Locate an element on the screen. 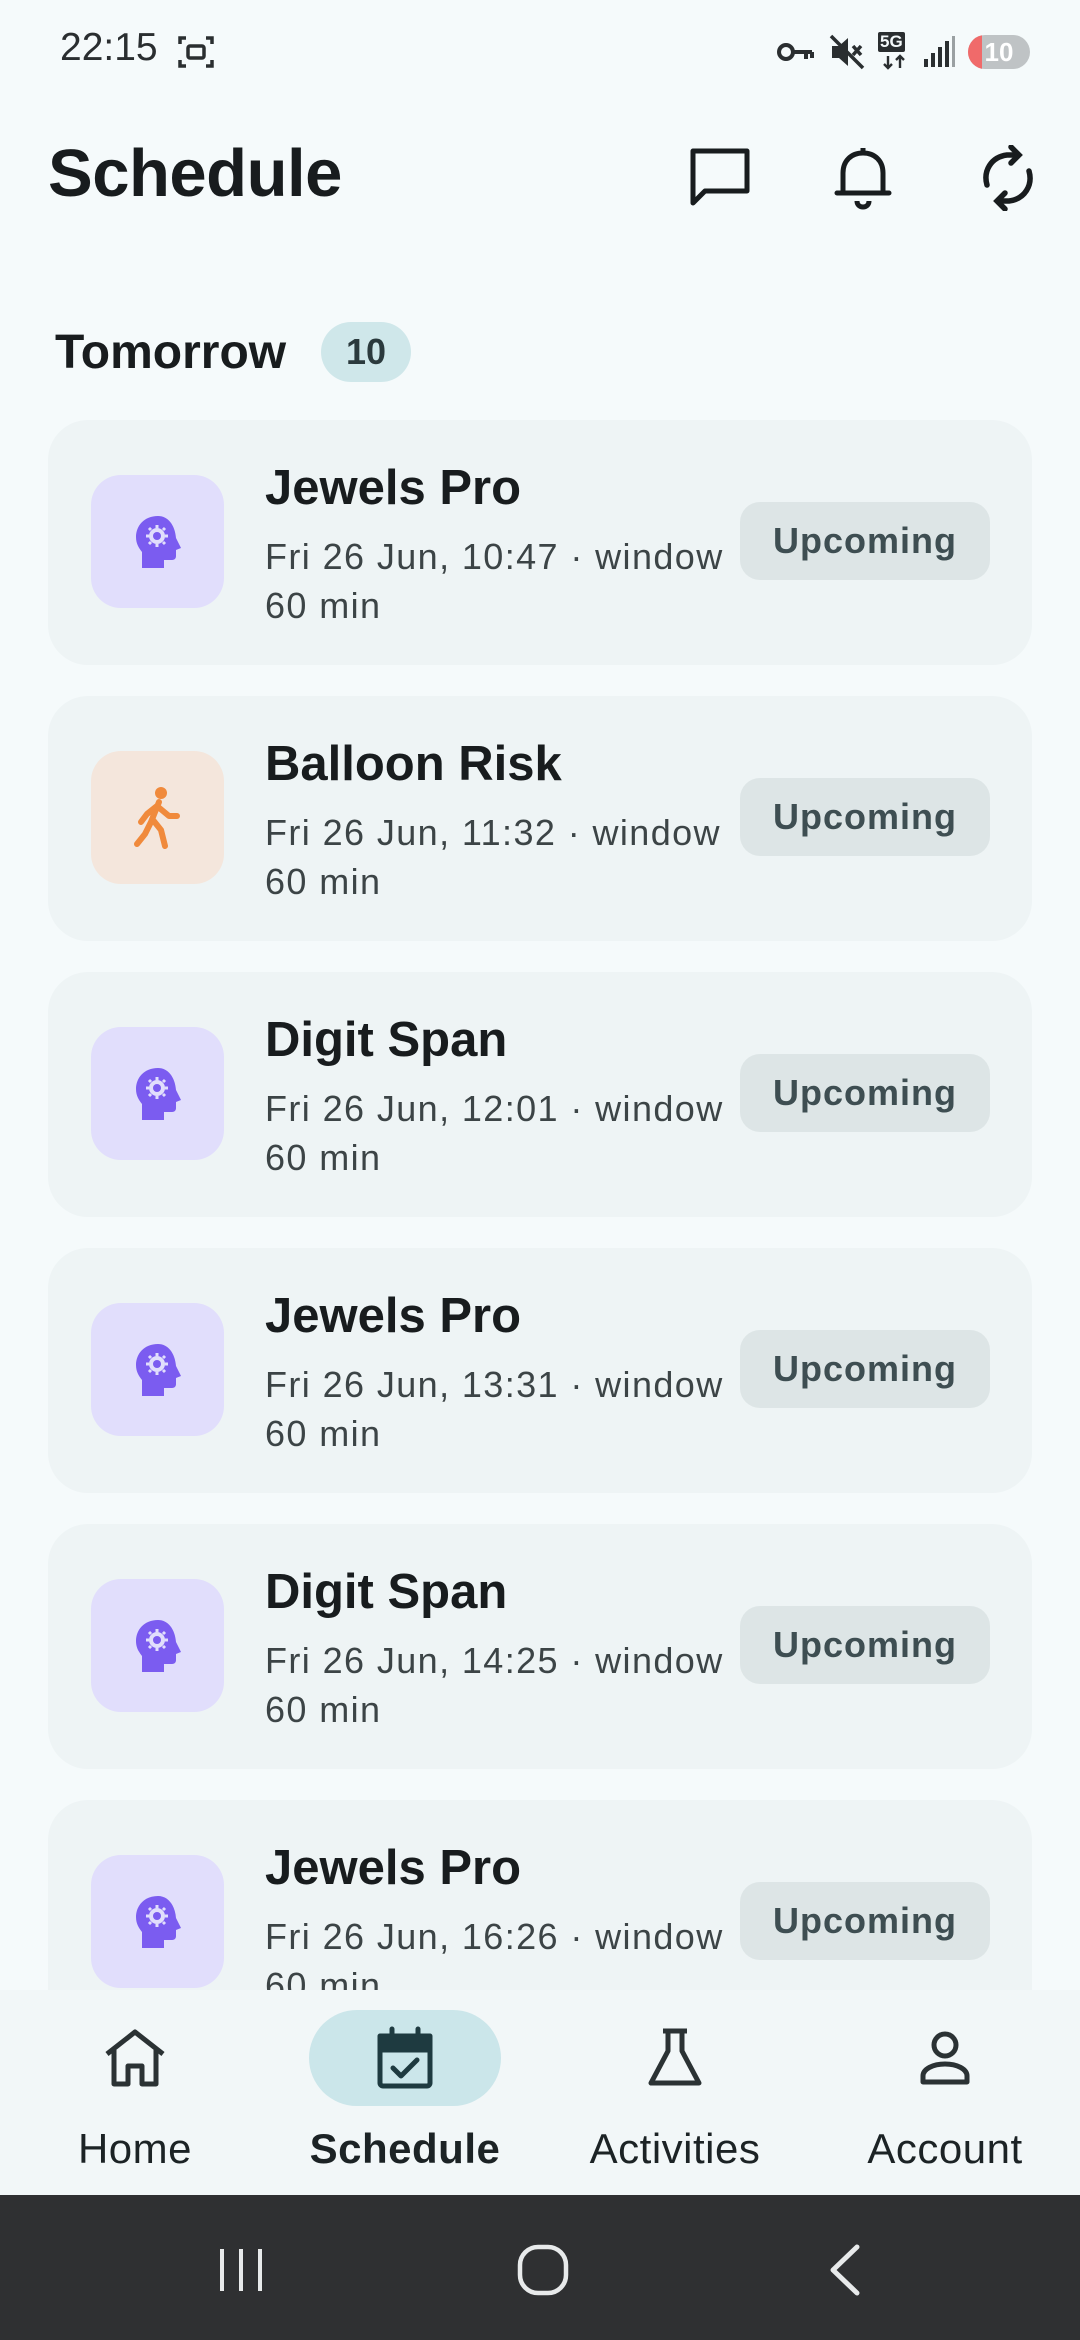 Image resolution: width=1080 pixels, height=2340 pixels. network-type-icon: 5G is located at coordinates (894, 52).